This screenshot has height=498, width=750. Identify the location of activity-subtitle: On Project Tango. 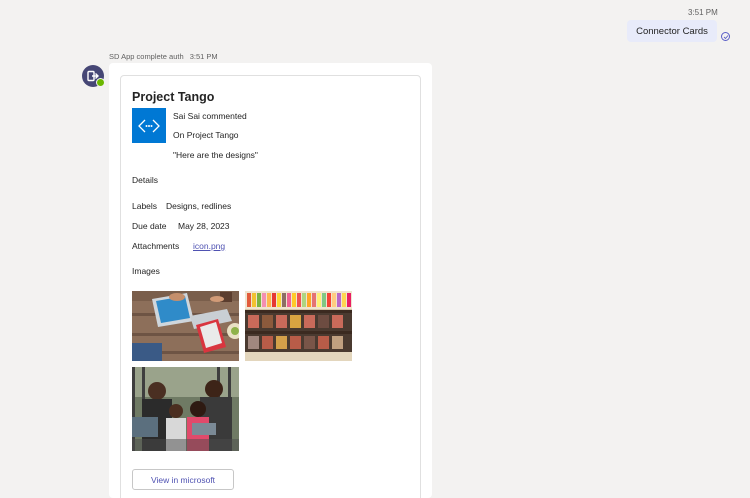
(206, 135).